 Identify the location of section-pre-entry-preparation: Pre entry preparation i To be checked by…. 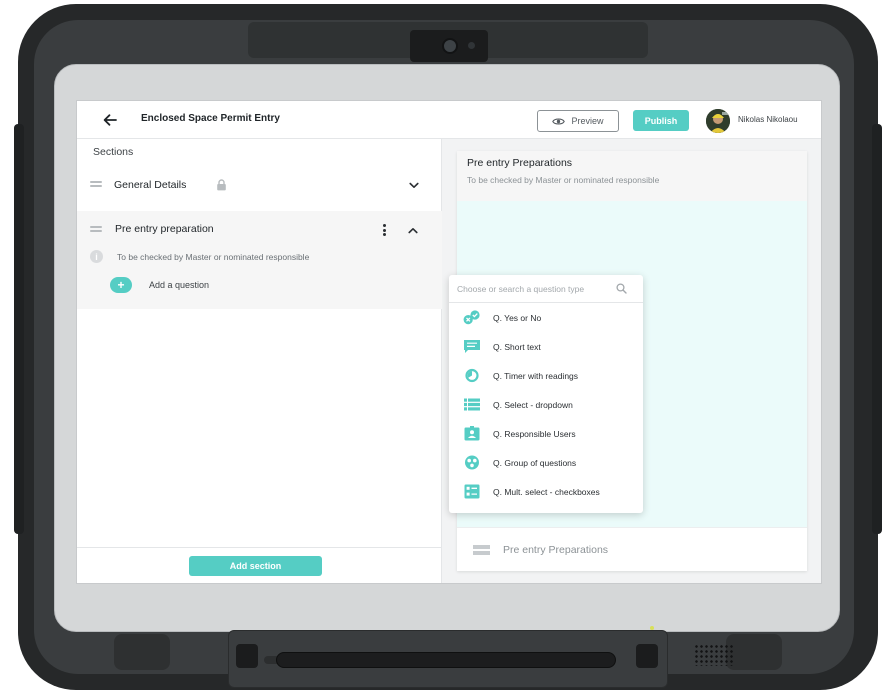
(259, 260).